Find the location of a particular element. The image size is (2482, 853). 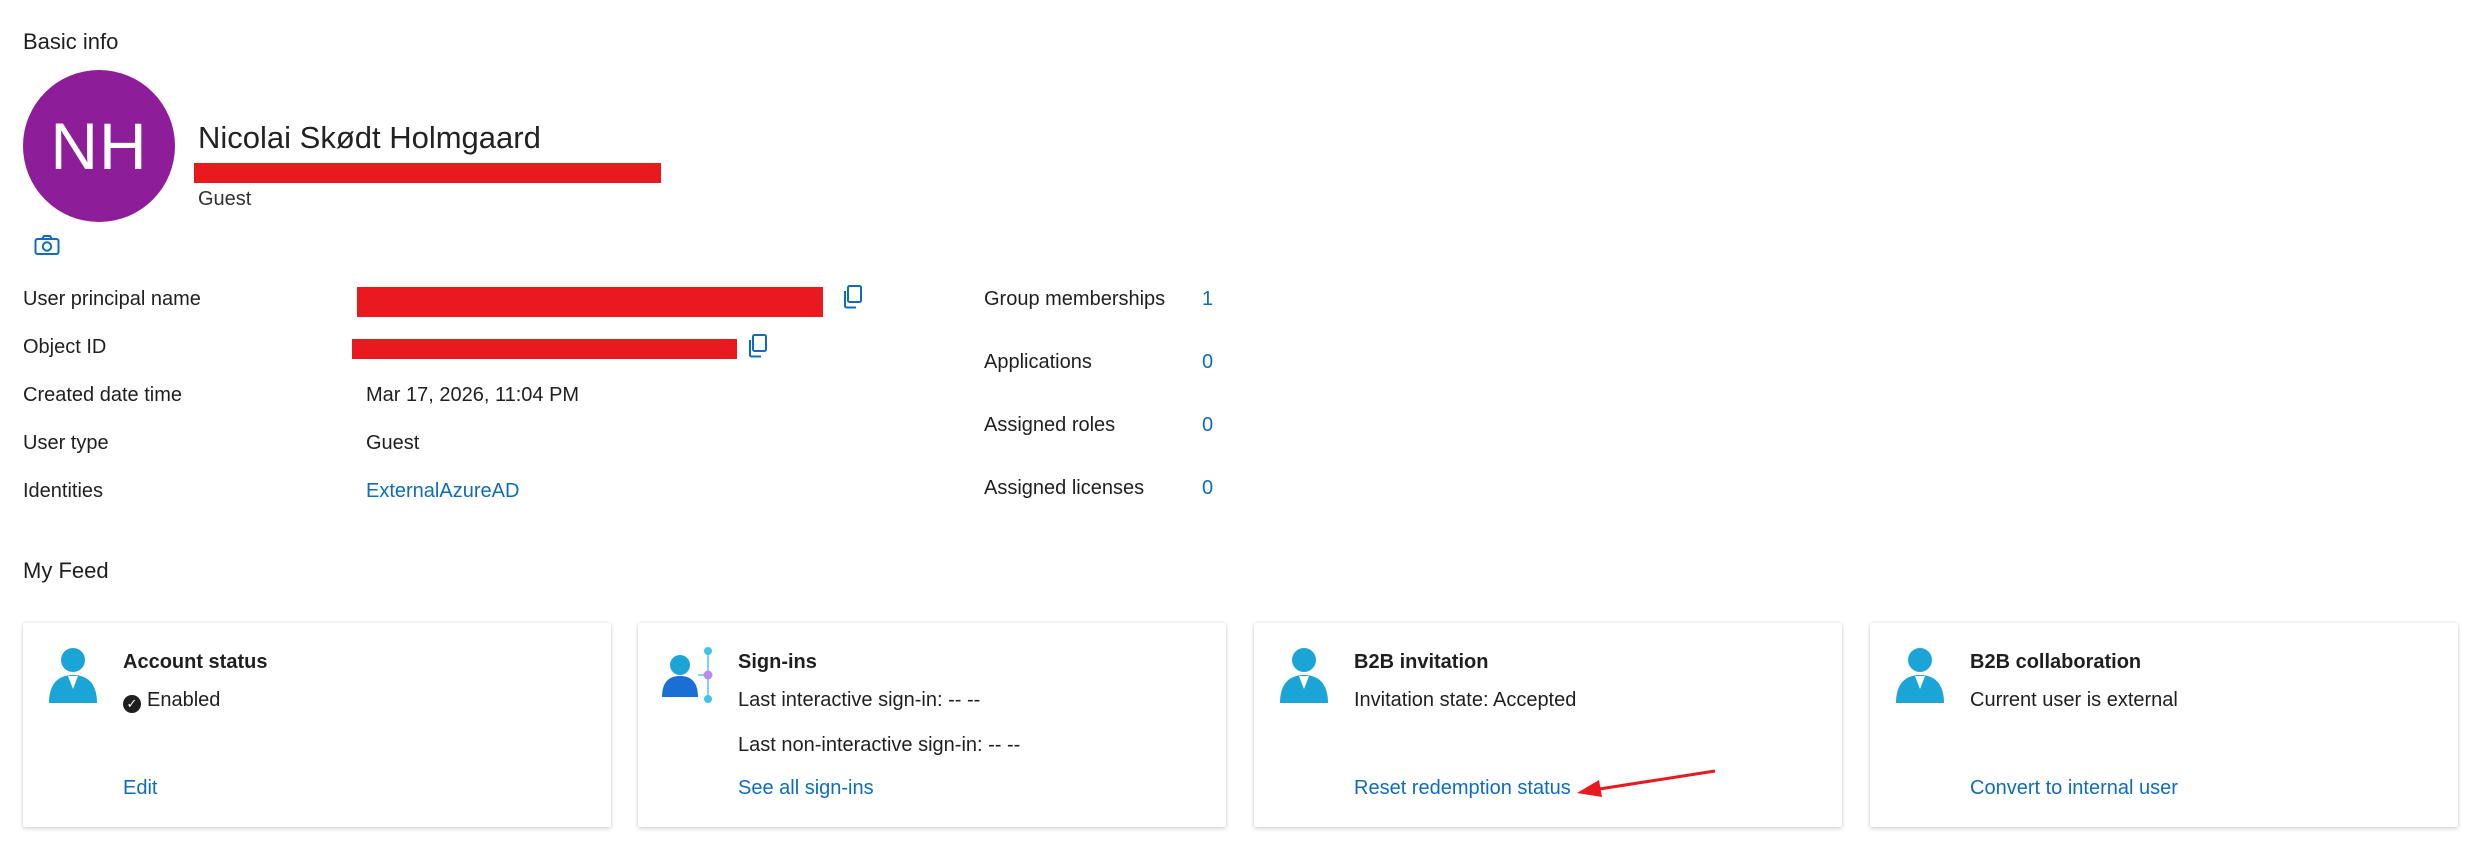

group-memberships-label: Group memberships is located at coordinates (1075, 299).